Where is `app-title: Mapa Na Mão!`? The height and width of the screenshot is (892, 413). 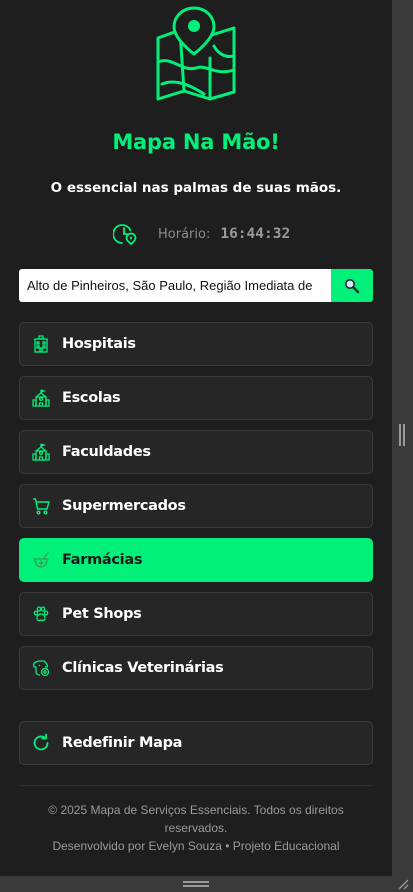 app-title: Mapa Na Mão! is located at coordinates (196, 142).